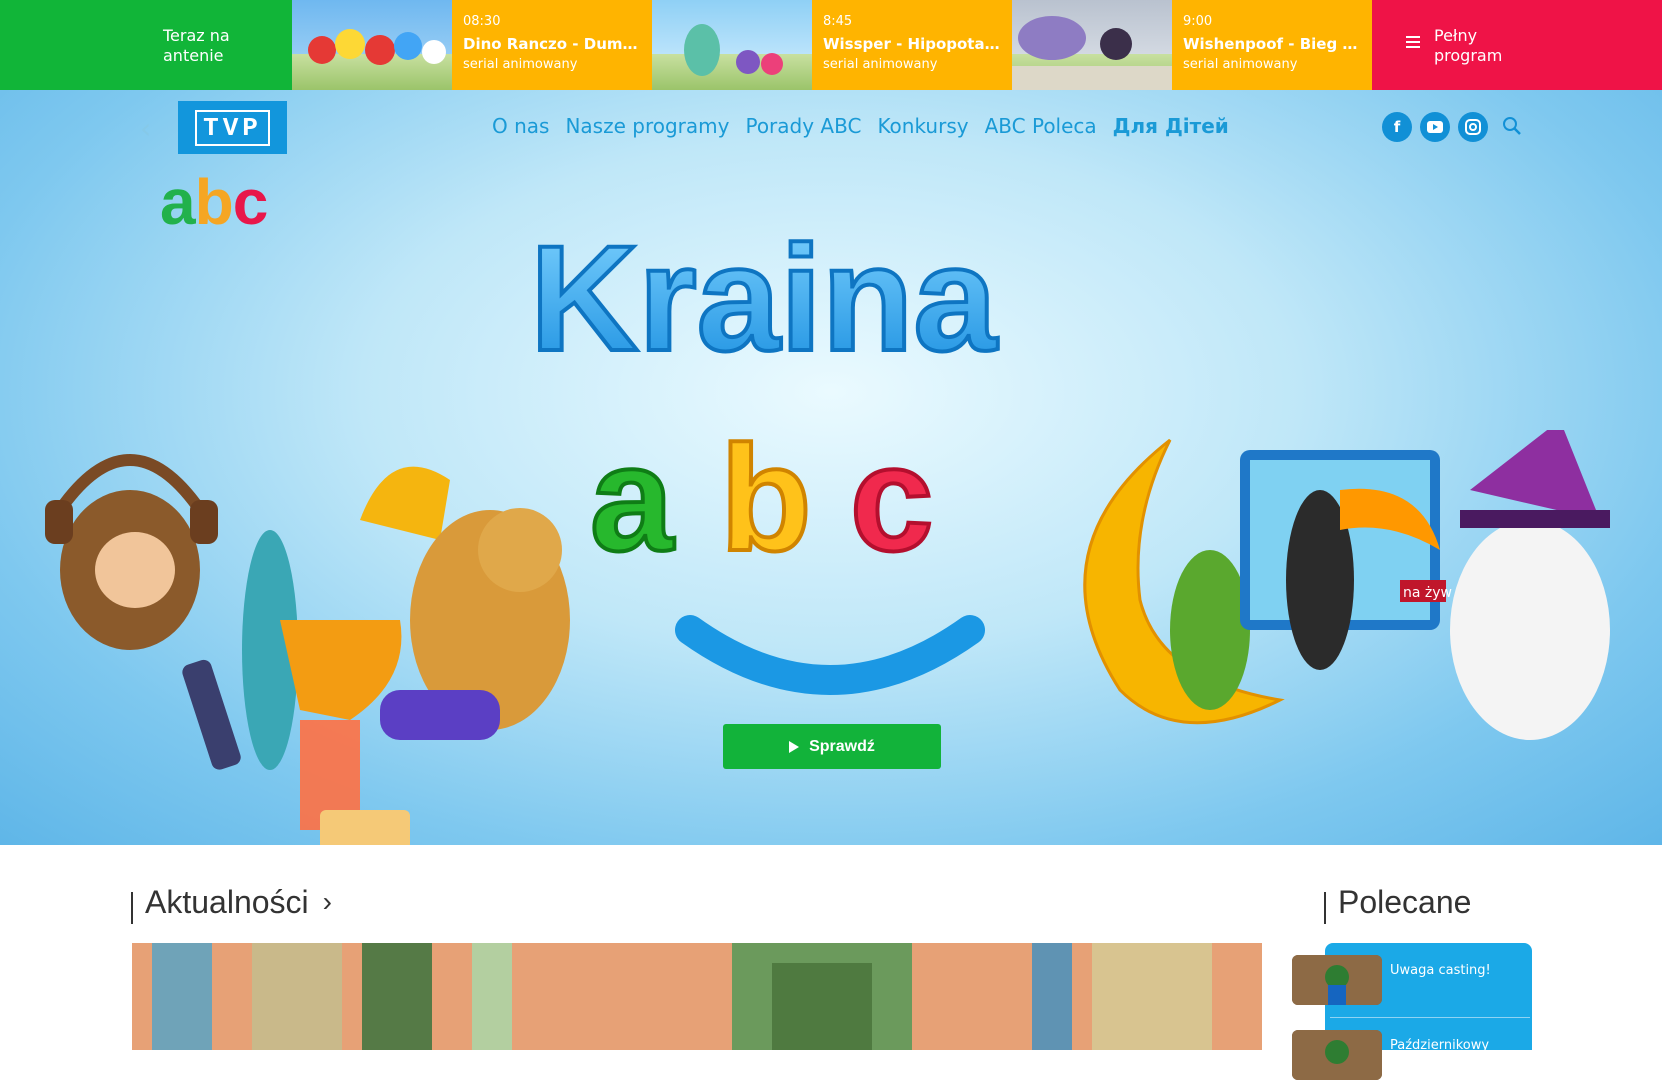  What do you see at coordinates (1397, 902) in the screenshot?
I see `recommended-heading: Polecane` at bounding box center [1397, 902].